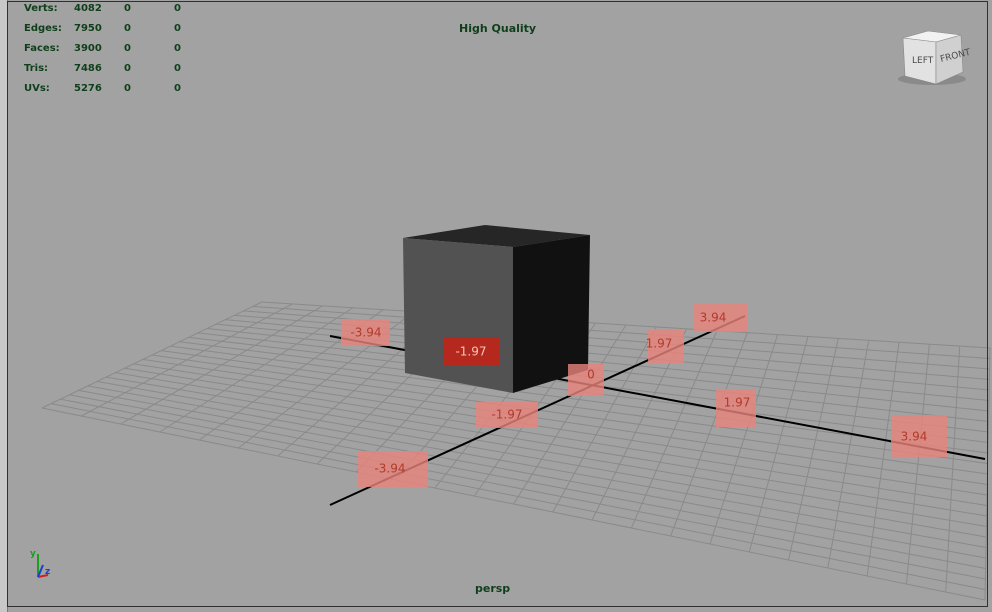  Describe the element at coordinates (586, 380) in the screenshot. I see `measure-label-origin: 0` at that location.